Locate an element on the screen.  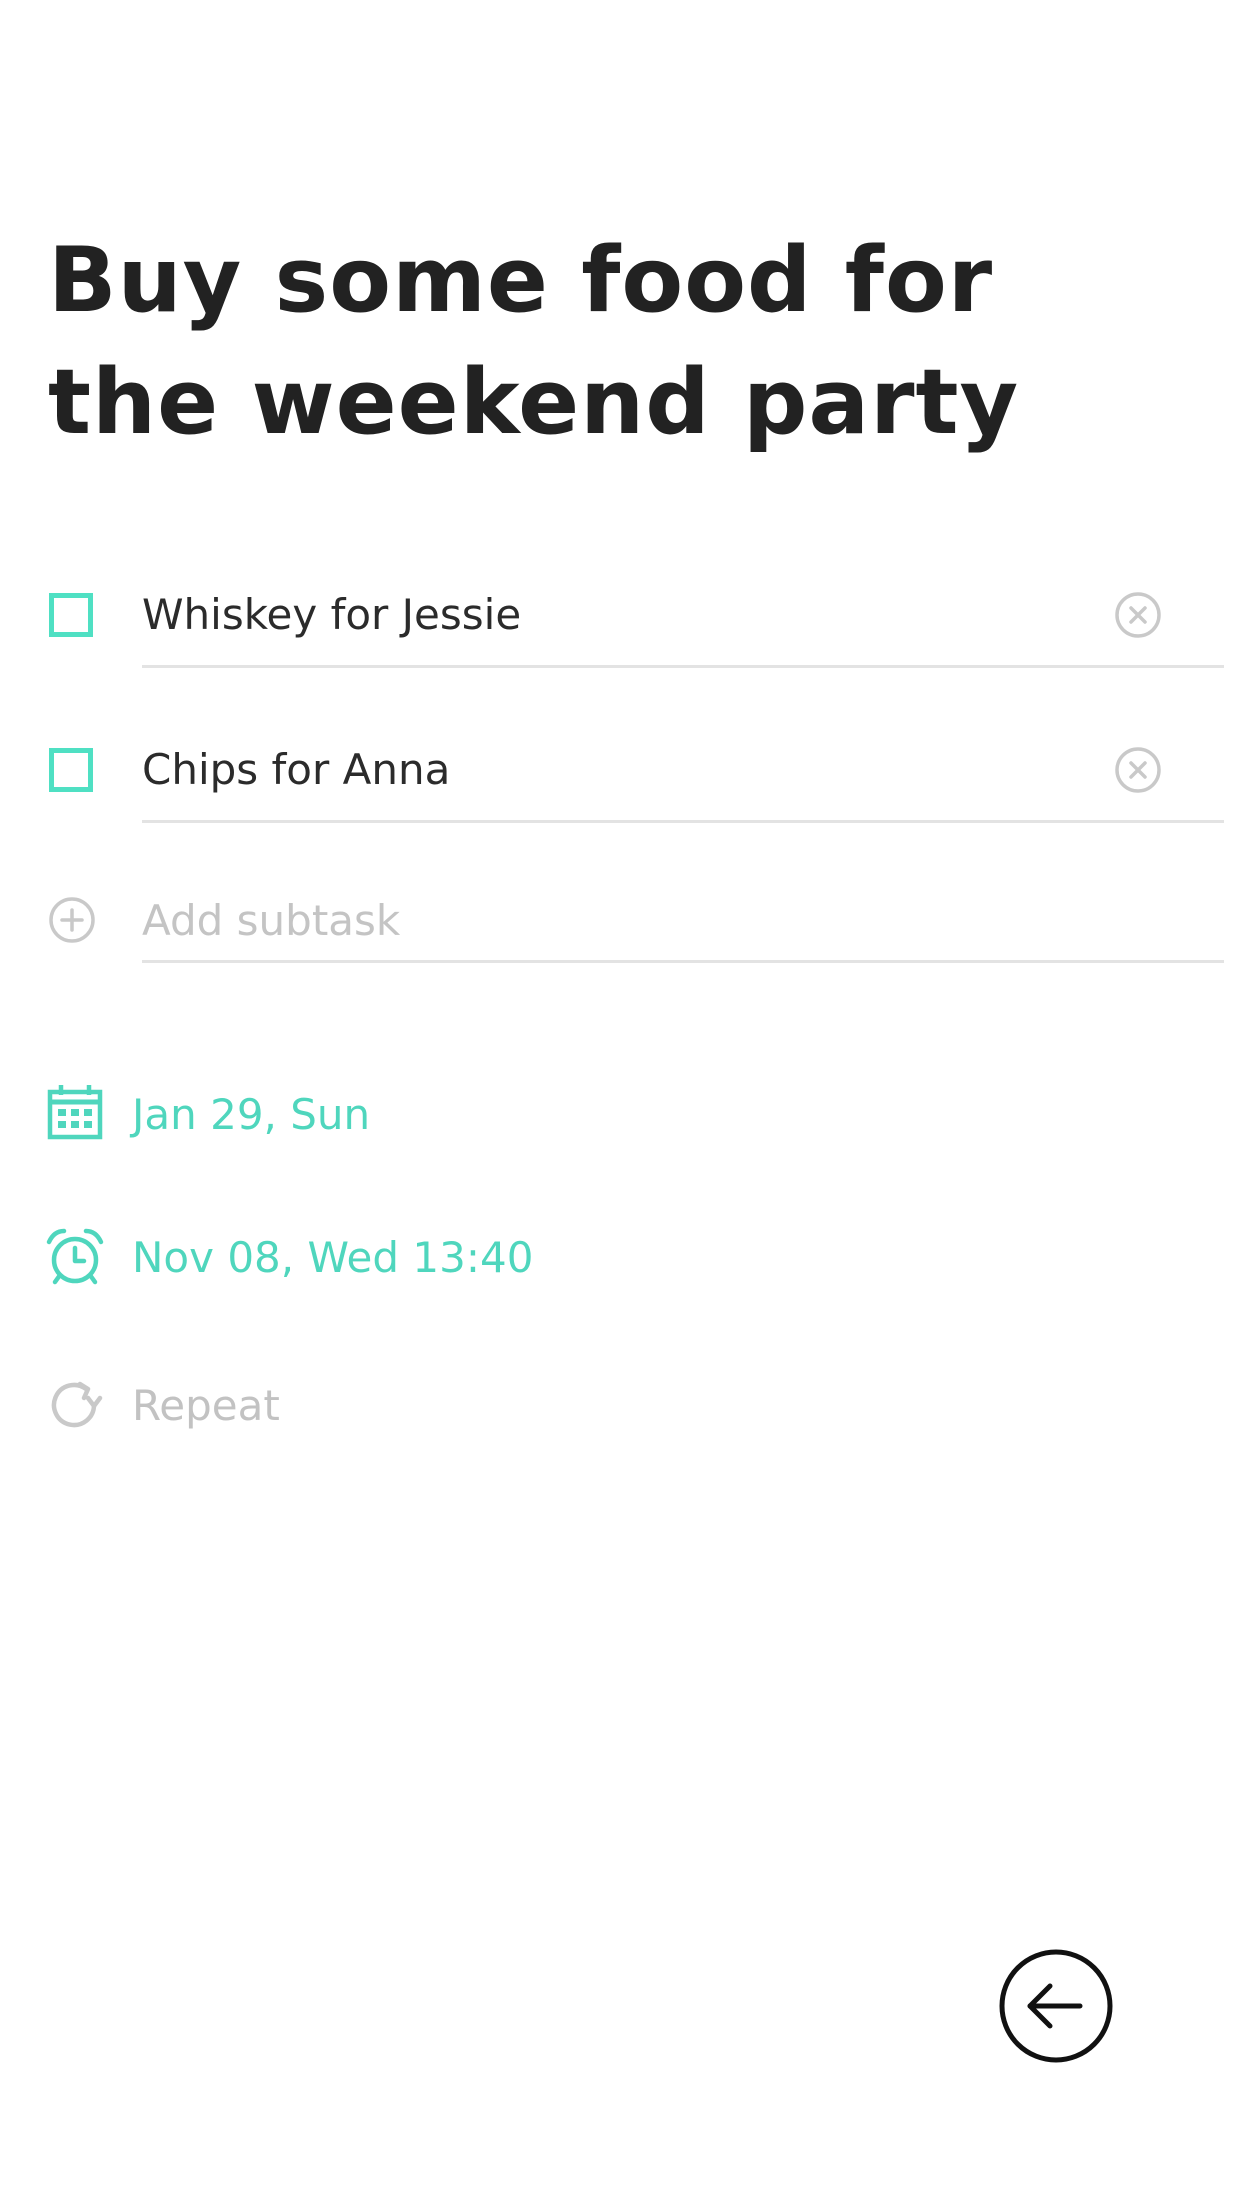
back-button is located at coordinates (1056, 2006).